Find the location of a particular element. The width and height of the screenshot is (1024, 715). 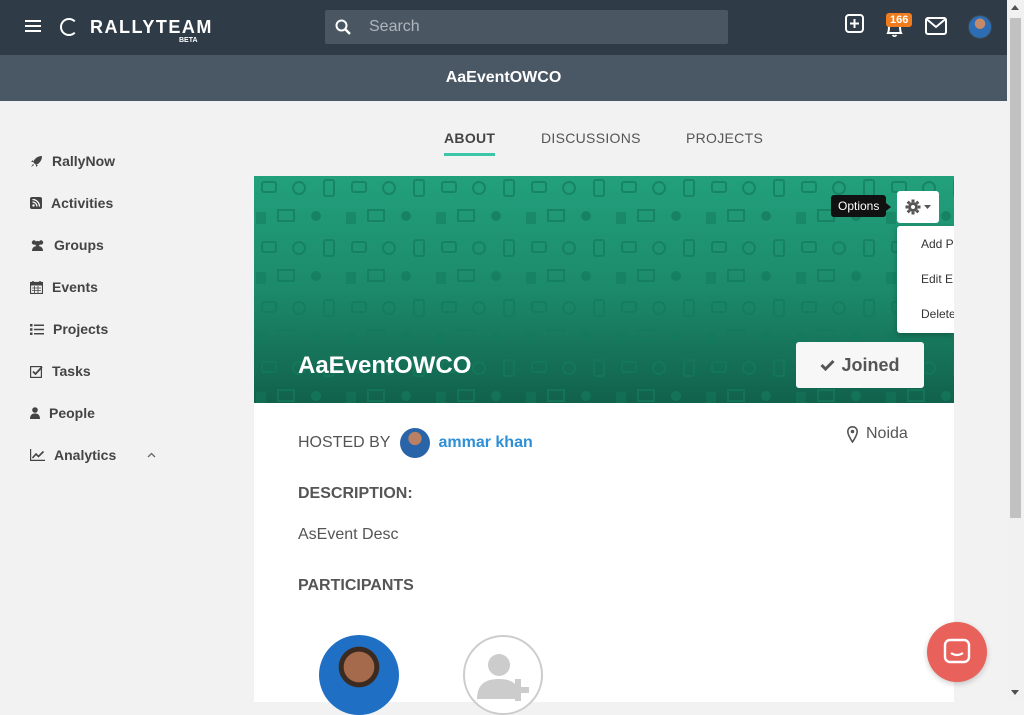

sidebar-item-groups: Groups is located at coordinates (67, 245).